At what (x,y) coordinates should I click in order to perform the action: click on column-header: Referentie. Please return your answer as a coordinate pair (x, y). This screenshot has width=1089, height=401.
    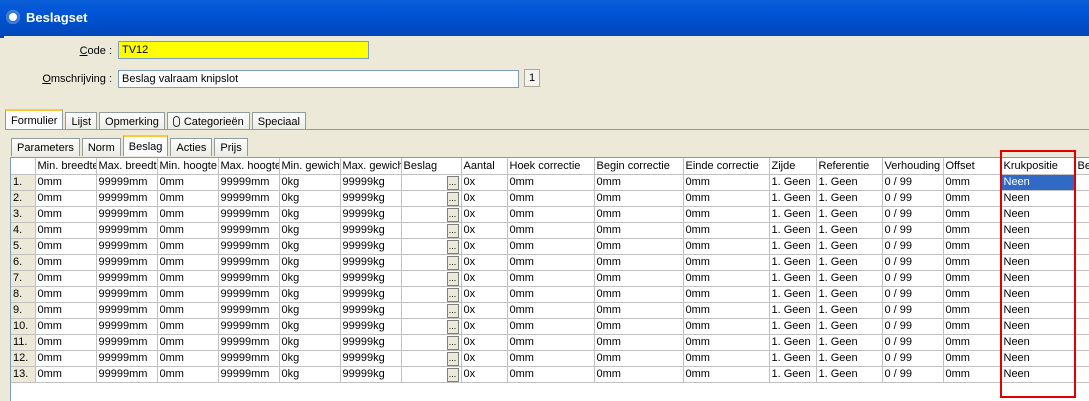
    Looking at the image, I should click on (849, 166).